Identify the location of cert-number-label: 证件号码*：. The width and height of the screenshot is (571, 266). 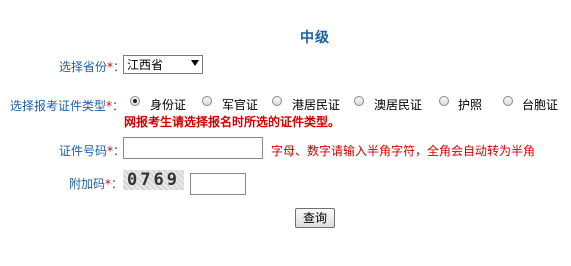
(92, 151).